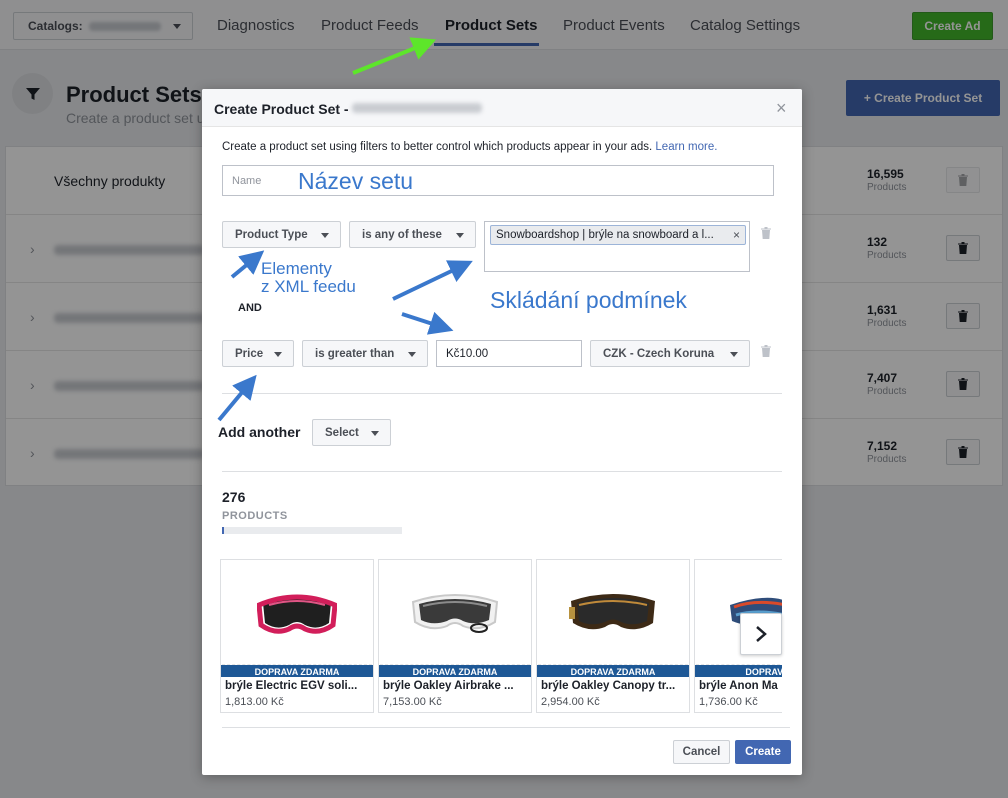 The image size is (1008, 798). I want to click on annotation-elements-line2: z XML feedu, so click(308, 286).